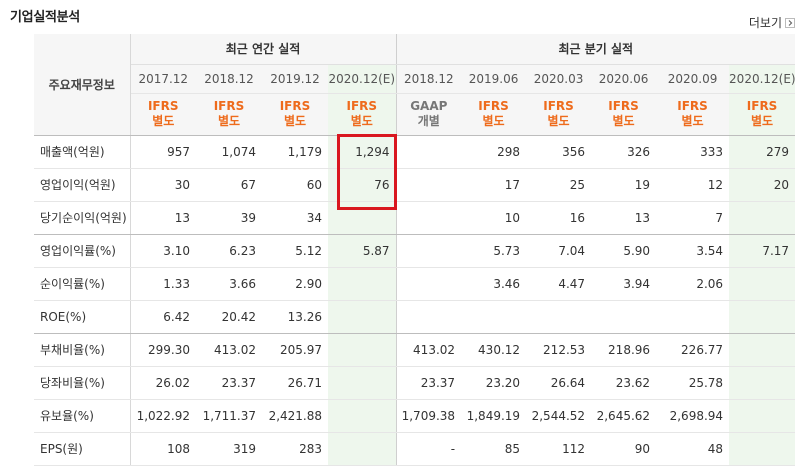 Image resolution: width=805 pixels, height=466 pixels. I want to click on table-cell: 26.64, so click(559, 383).